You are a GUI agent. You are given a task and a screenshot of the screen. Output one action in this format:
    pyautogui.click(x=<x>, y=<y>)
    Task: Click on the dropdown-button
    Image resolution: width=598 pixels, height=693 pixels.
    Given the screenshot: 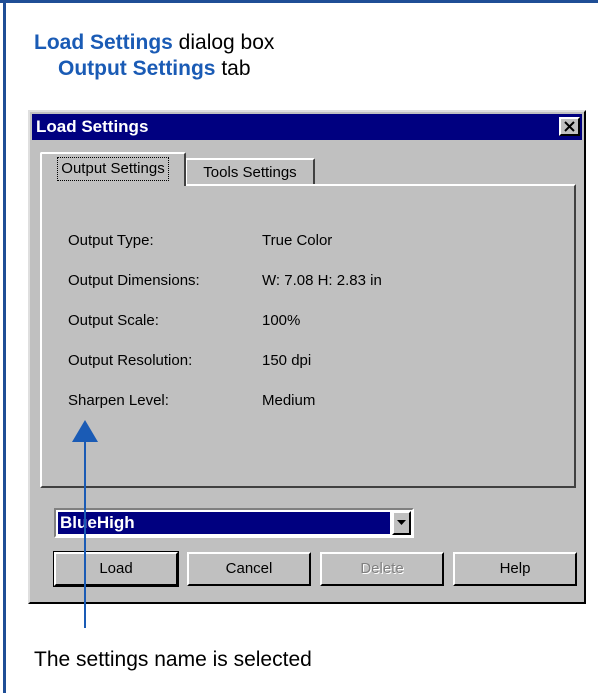 What is the action you would take?
    pyautogui.click(x=401, y=523)
    